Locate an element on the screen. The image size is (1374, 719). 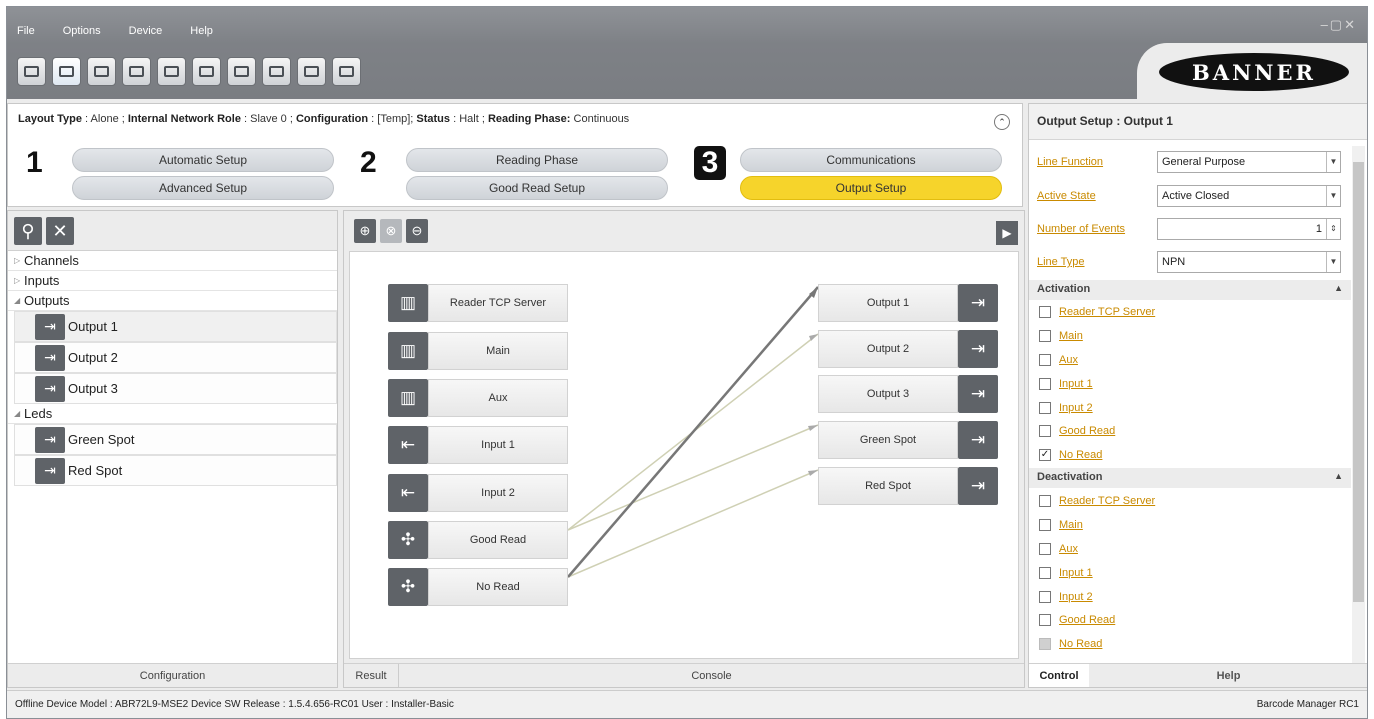
save-device-icon is located at coordinates (311, 71).